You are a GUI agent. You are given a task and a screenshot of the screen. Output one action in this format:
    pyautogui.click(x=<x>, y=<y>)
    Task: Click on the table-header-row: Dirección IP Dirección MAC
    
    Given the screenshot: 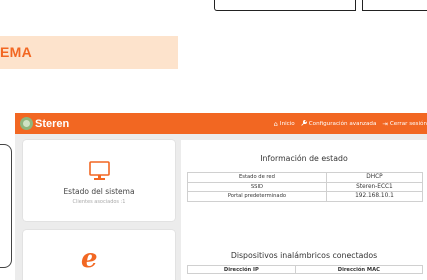 What is the action you would take?
    pyautogui.click(x=305, y=269)
    